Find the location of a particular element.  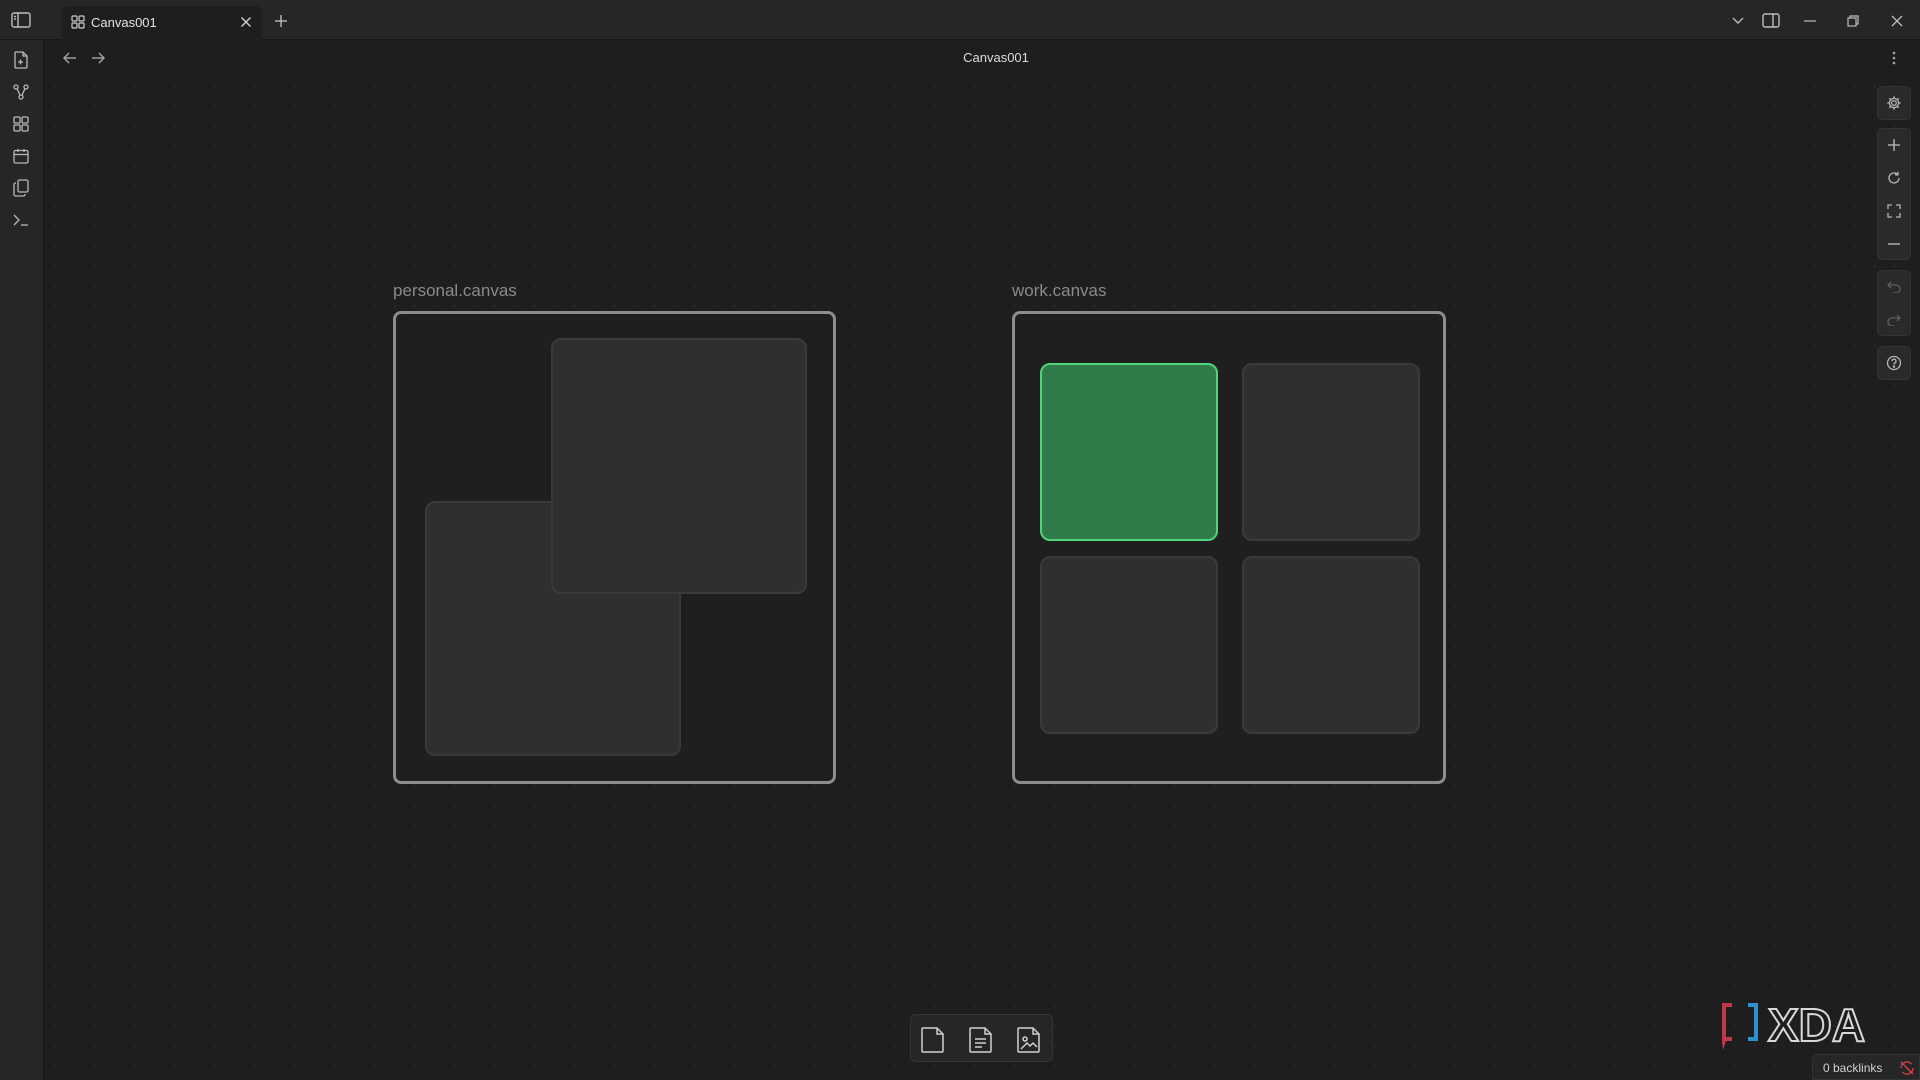

group-personal-canvas is located at coordinates (614, 547).